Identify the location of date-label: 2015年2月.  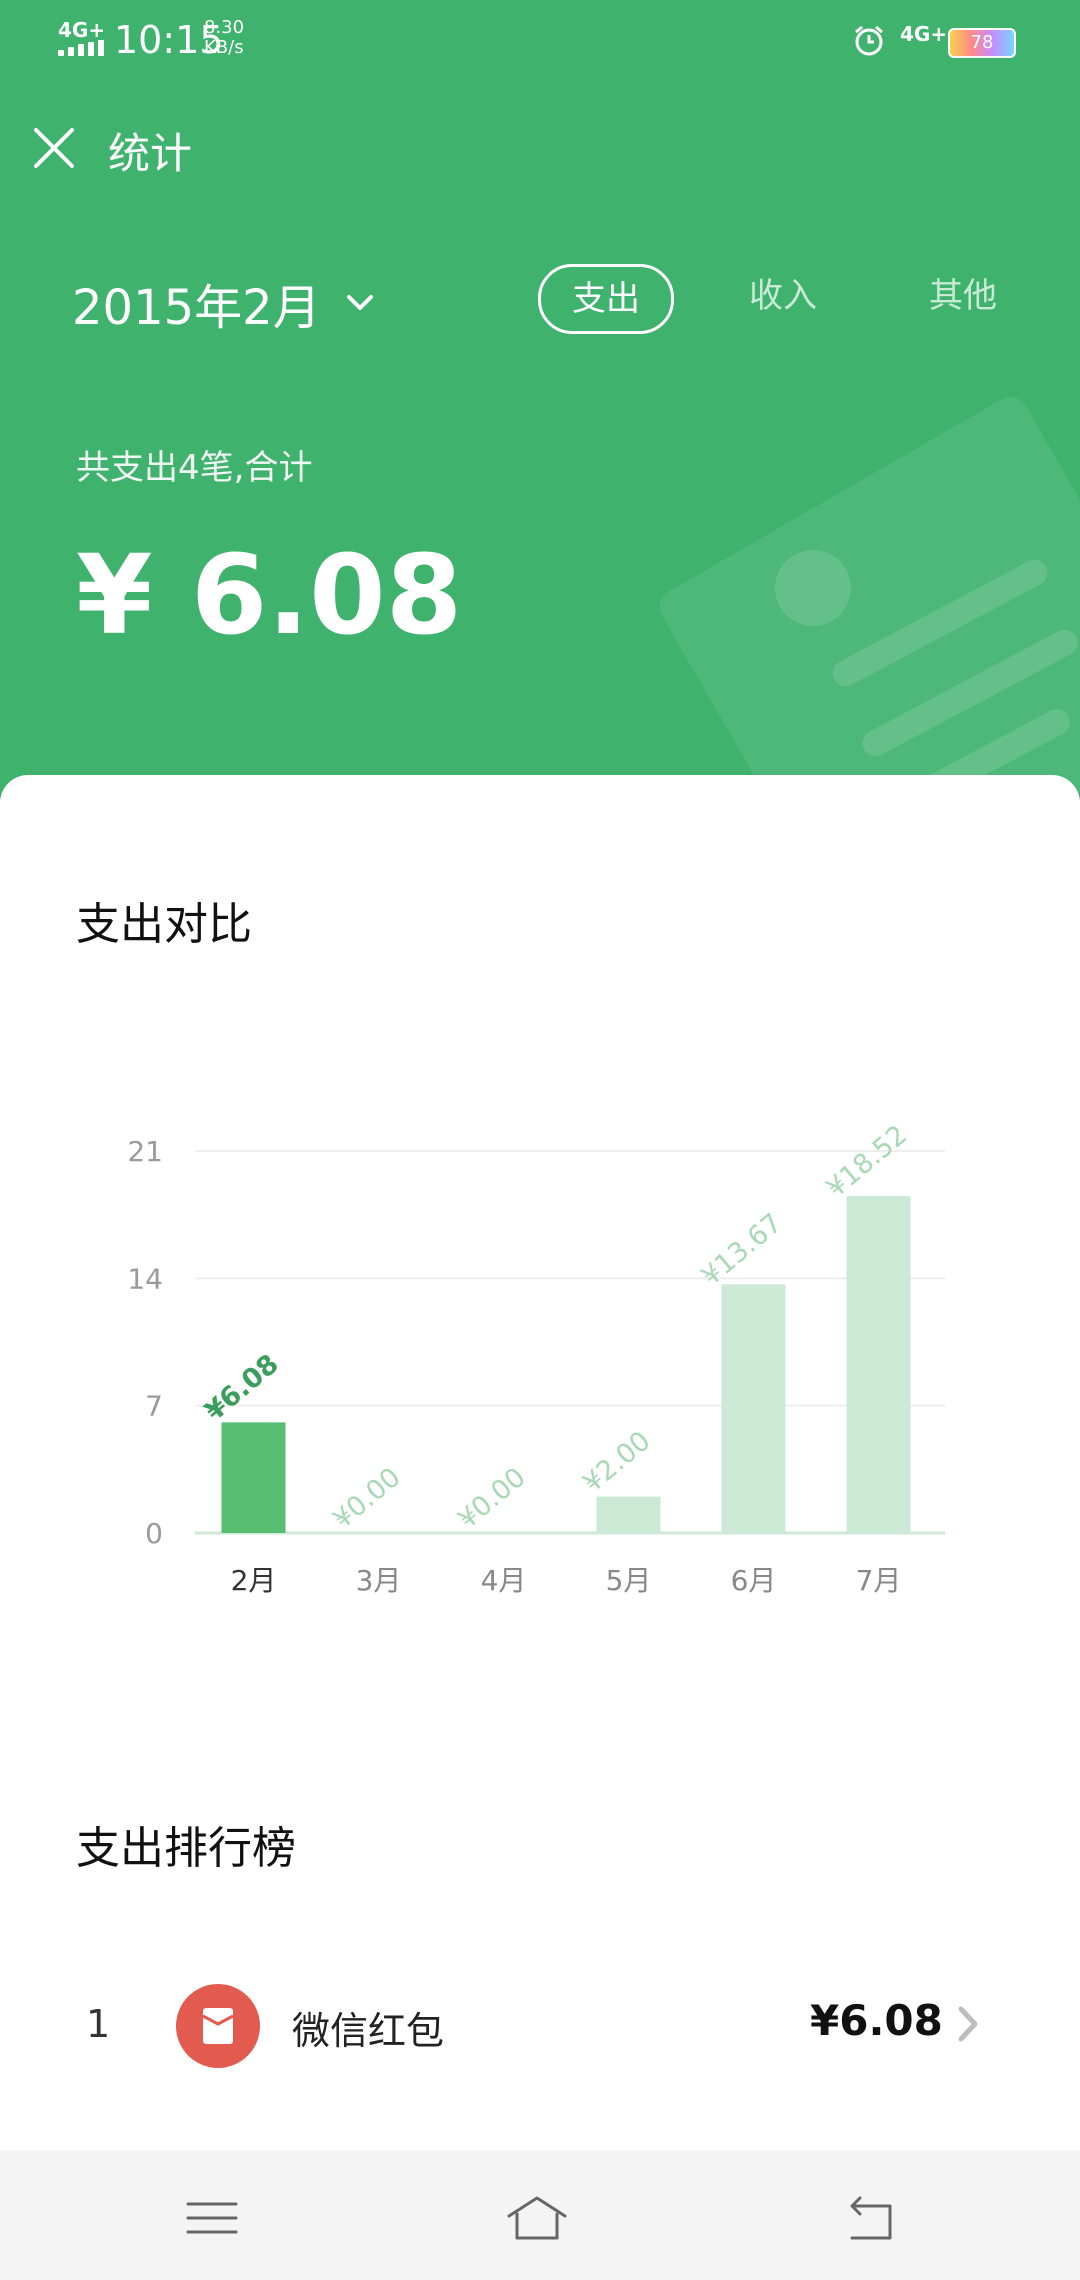
(196, 308).